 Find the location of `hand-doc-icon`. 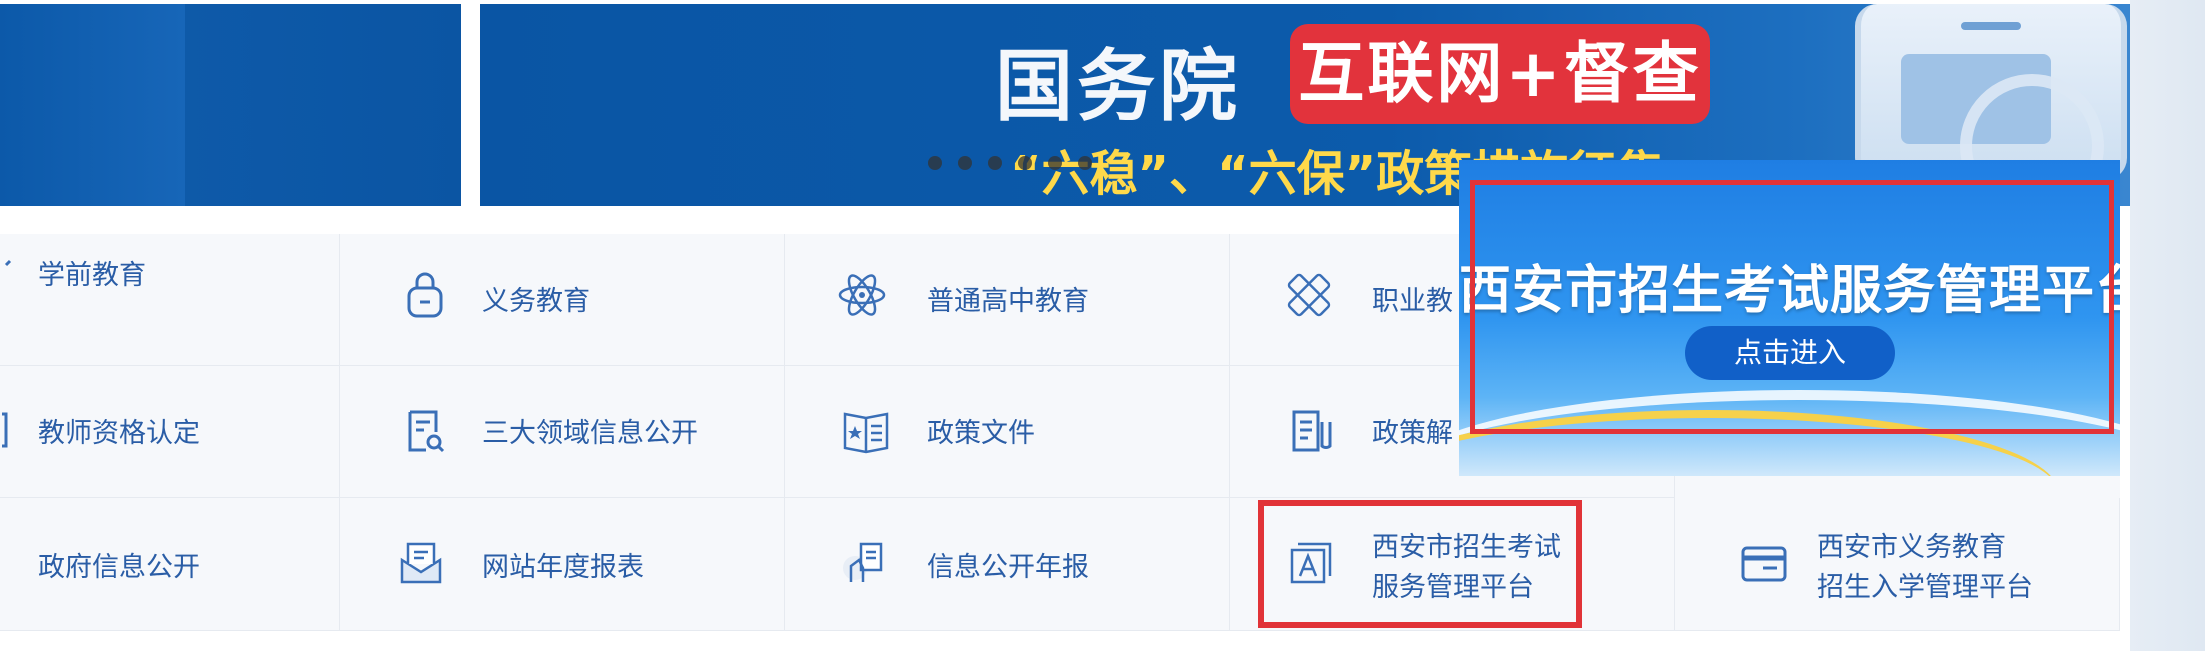

hand-doc-icon is located at coordinates (863, 562).